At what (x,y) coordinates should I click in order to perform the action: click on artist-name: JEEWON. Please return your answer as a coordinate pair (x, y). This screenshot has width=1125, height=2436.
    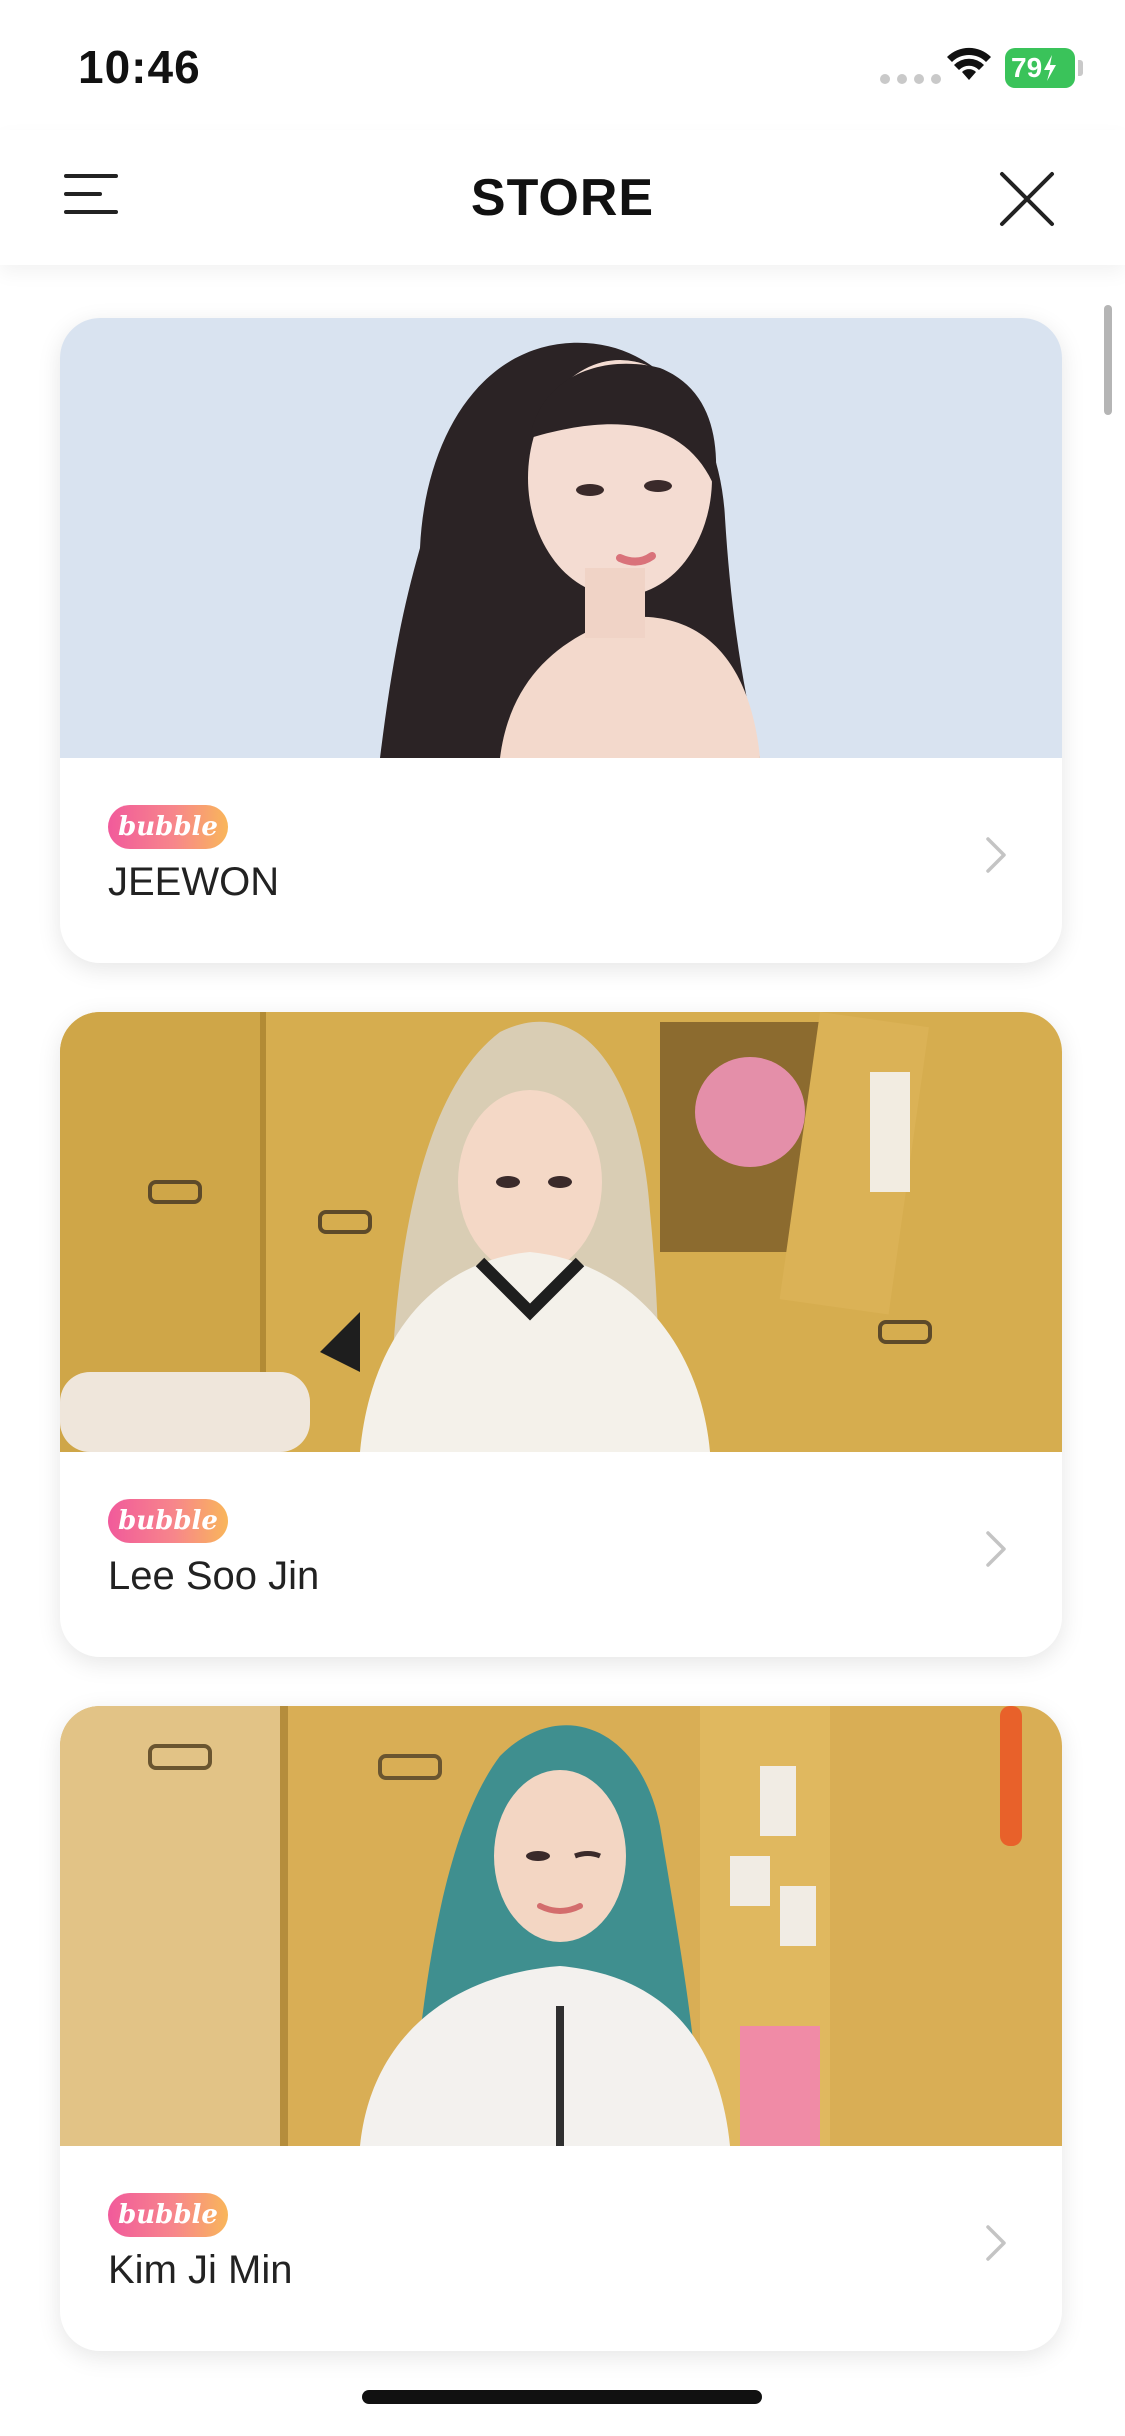
    Looking at the image, I should click on (194, 882).